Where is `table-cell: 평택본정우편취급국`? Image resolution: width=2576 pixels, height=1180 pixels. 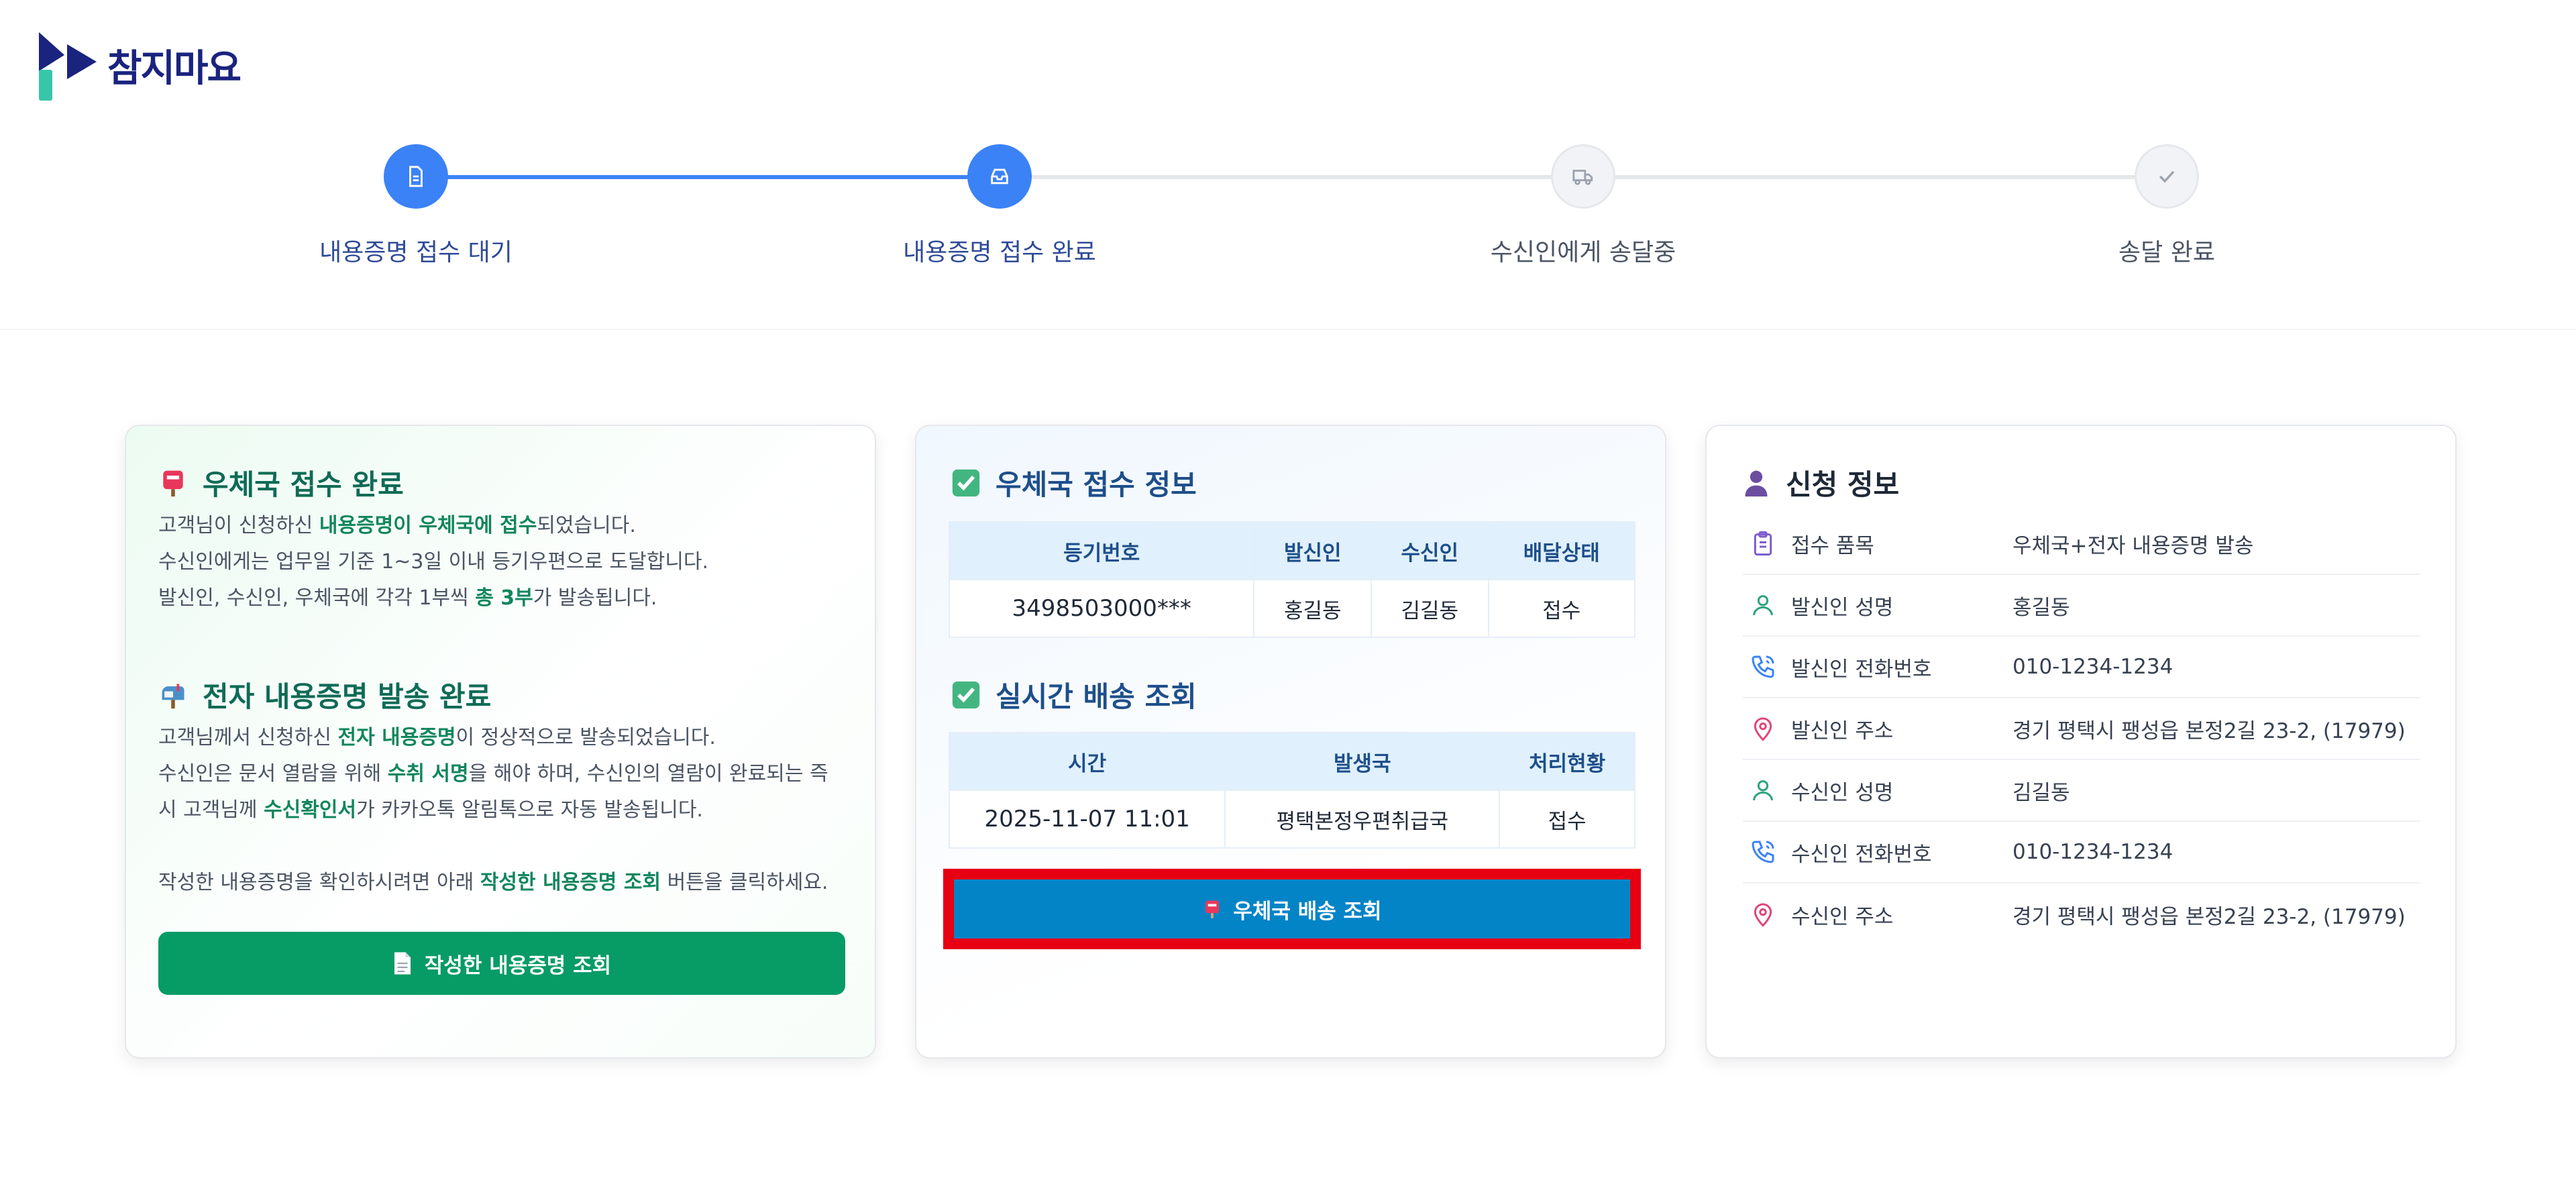
table-cell: 평택본정우편취급국 is located at coordinates (1362, 820).